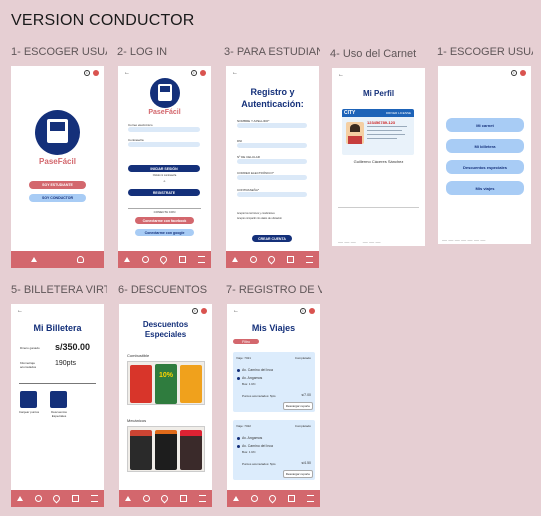  I want to click on frame-label-3: 3- PARA ESTUDIANTES, so click(272, 52).